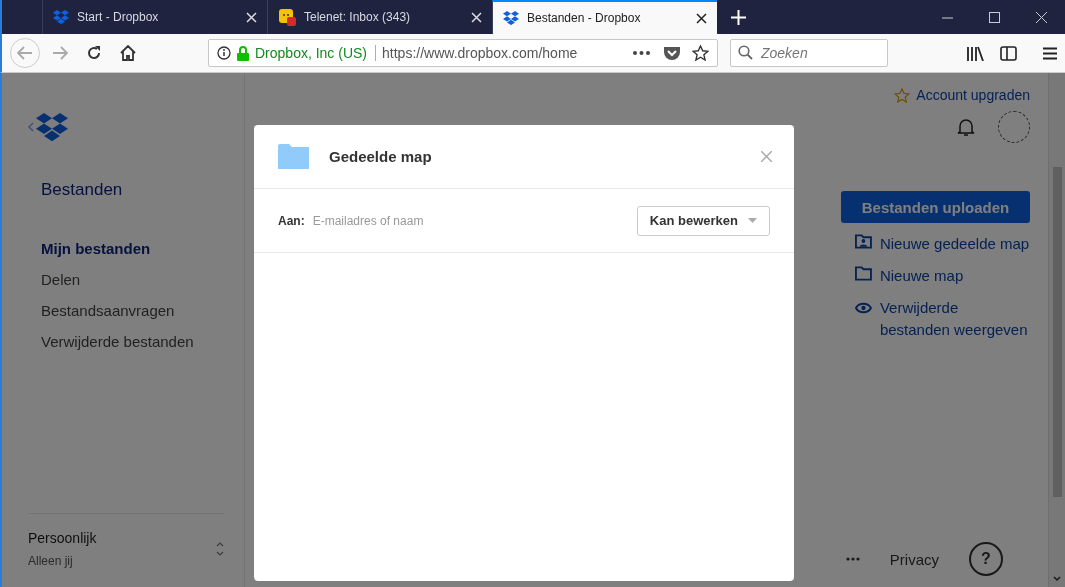 This screenshot has width=1065, height=587. Describe the element at coordinates (745, 52) in the screenshot. I see `search-icon` at that location.